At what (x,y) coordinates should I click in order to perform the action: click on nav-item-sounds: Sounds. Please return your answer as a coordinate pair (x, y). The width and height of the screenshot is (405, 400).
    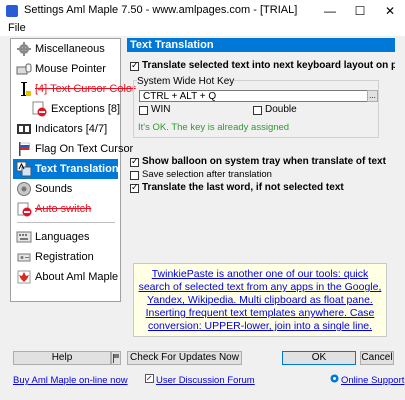
    Looking at the image, I should click on (65, 189).